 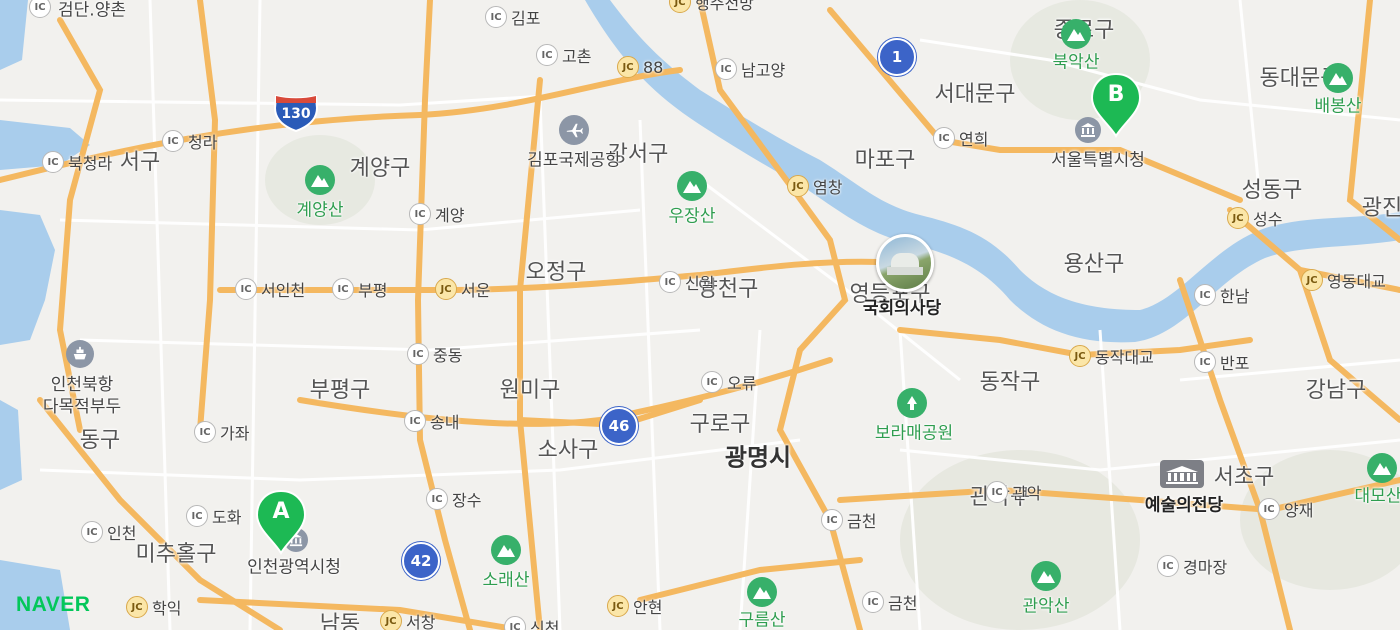 I want to click on district-label: 구로구, so click(x=720, y=424).